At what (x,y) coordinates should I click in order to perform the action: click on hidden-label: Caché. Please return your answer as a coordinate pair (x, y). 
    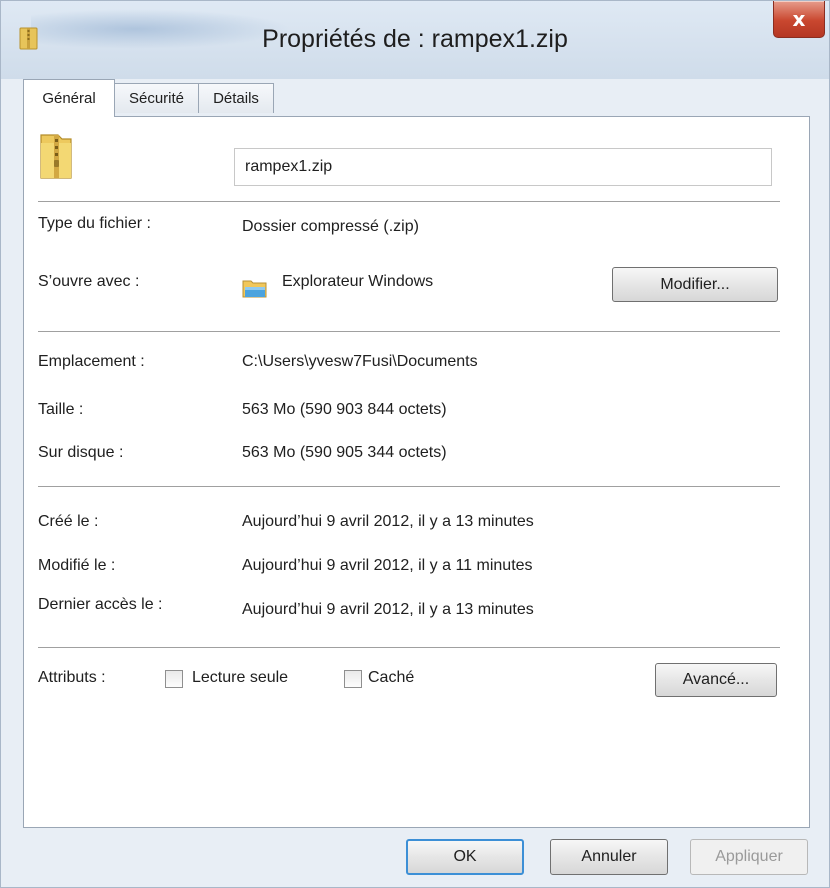
    Looking at the image, I should click on (391, 678).